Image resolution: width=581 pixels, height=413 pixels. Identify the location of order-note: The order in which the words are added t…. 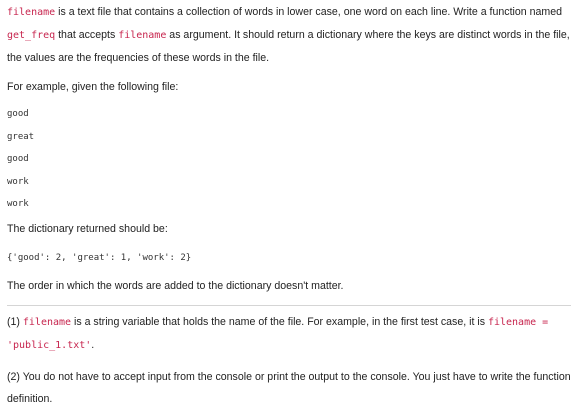
(175, 286).